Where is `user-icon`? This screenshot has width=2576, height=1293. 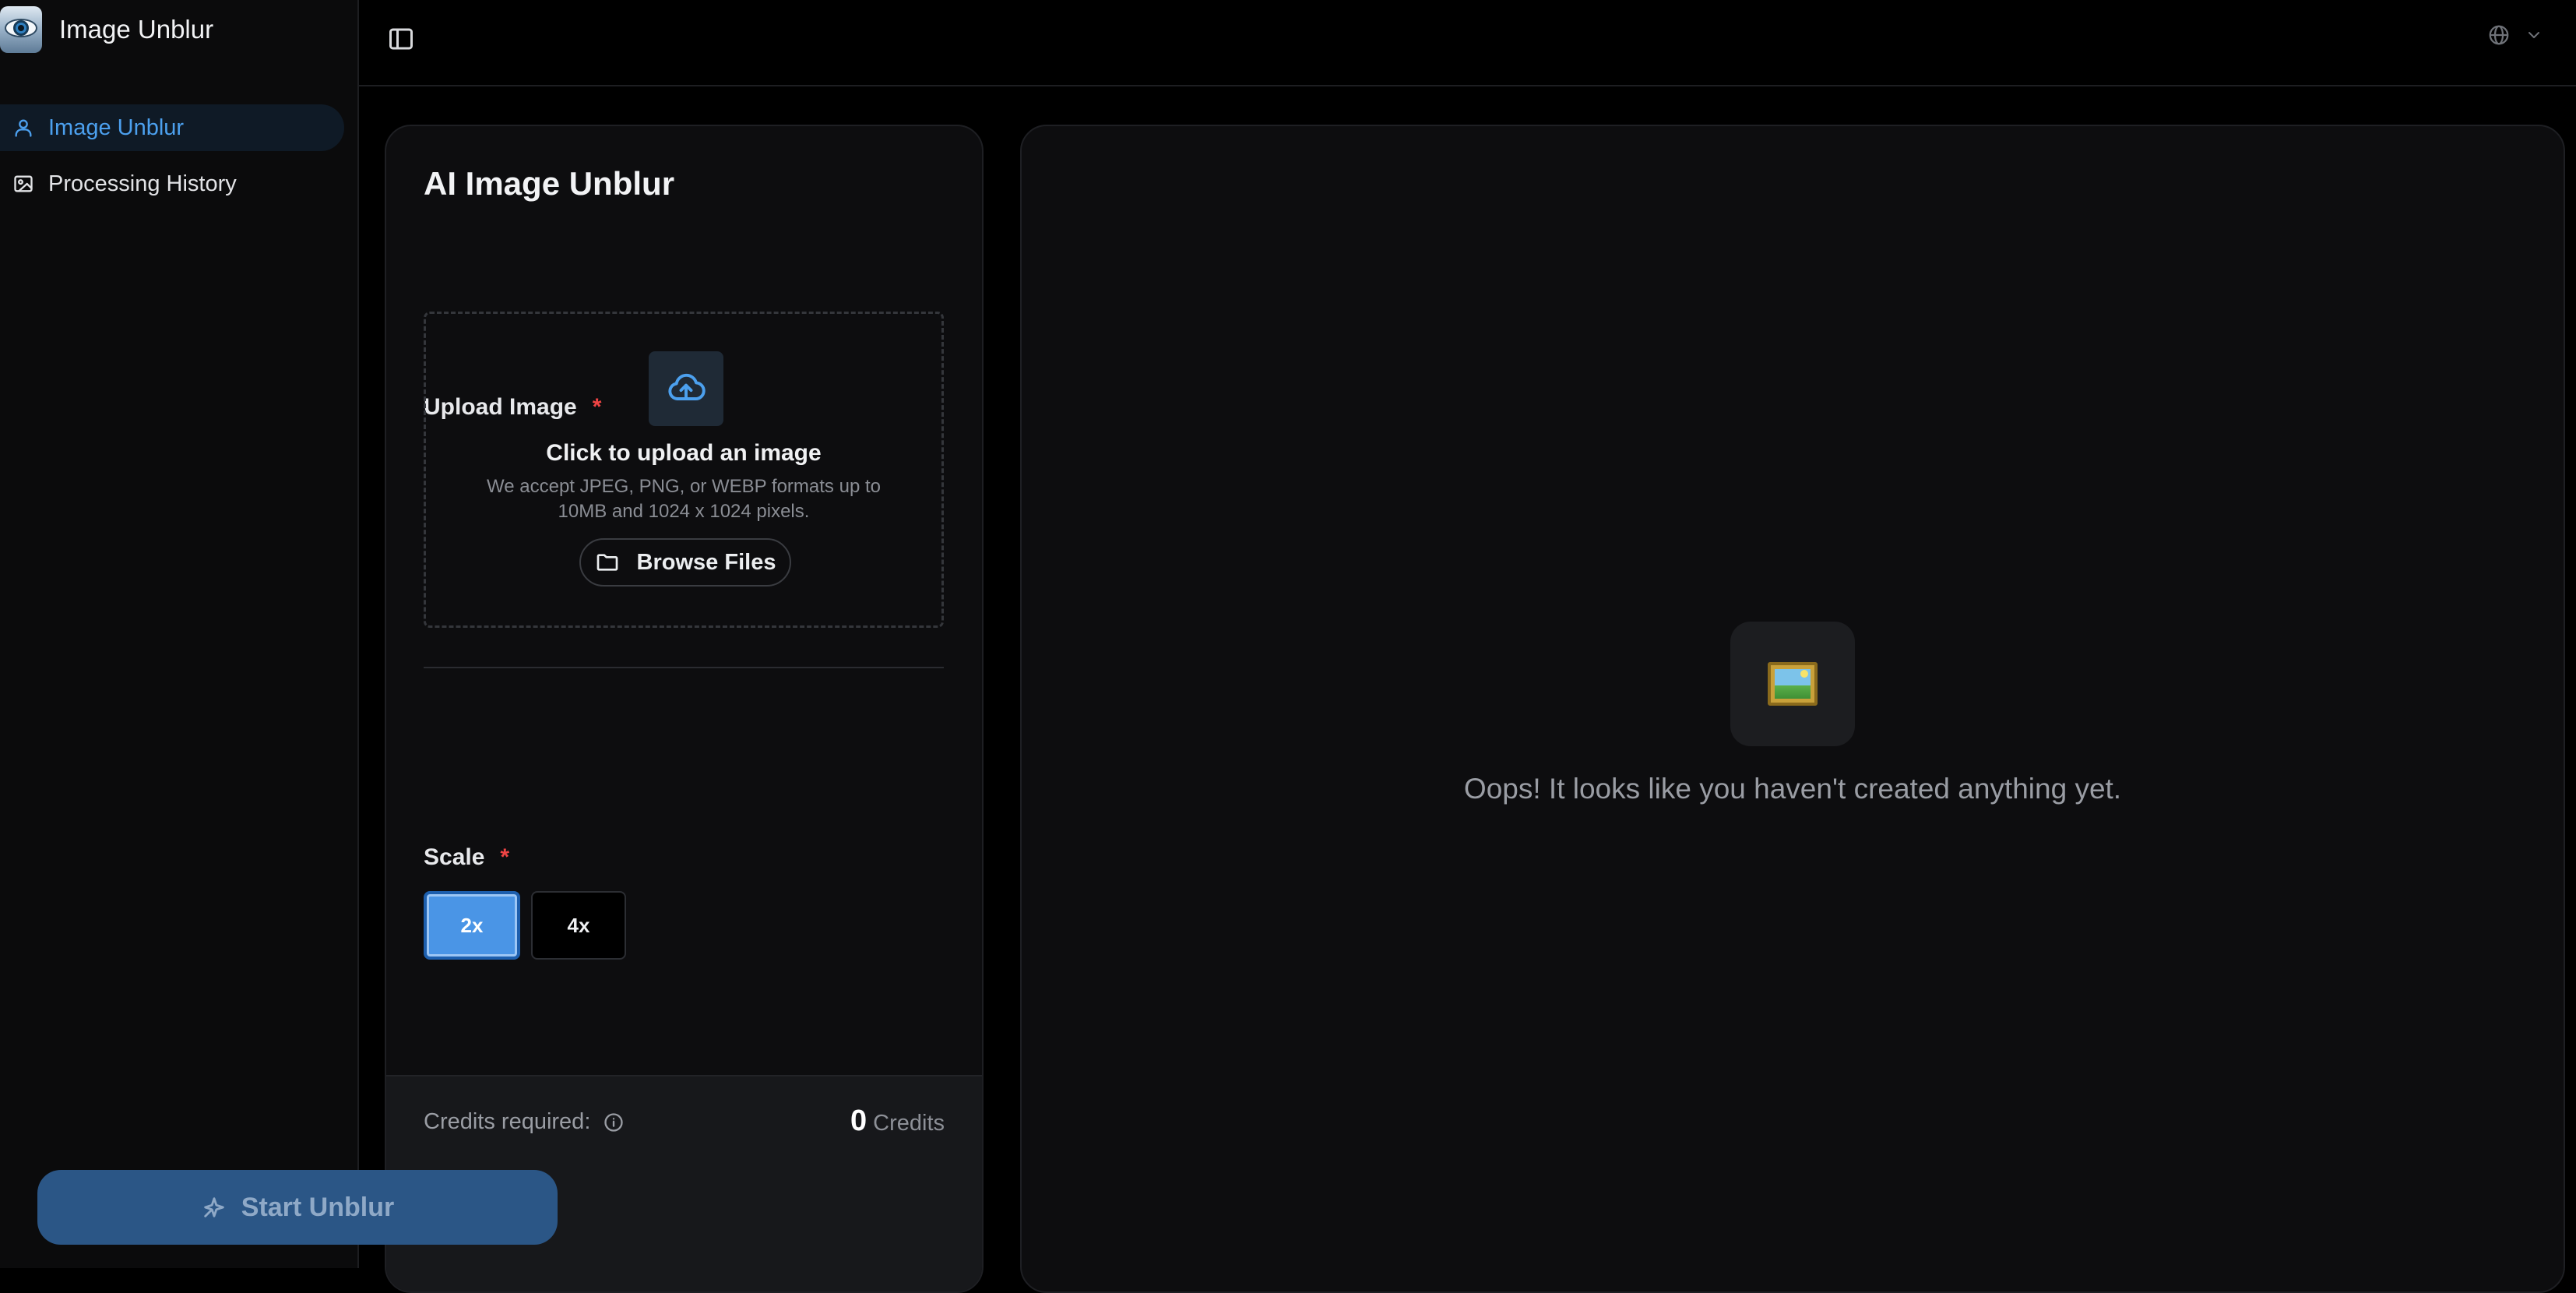 user-icon is located at coordinates (23, 128).